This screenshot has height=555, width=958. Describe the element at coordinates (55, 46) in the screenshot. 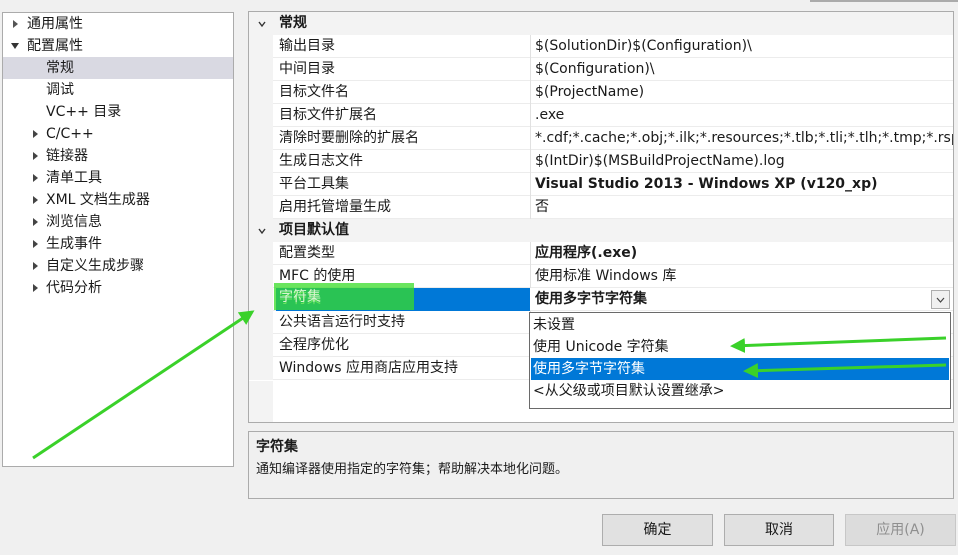

I see `tree-item-label: 配置属性` at that location.